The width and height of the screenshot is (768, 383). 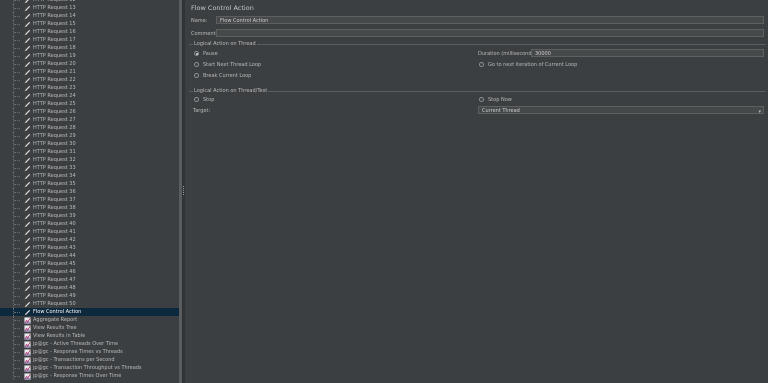 What do you see at coordinates (54, 208) in the screenshot?
I see `tree-item-label: HTTP Request 38` at bounding box center [54, 208].